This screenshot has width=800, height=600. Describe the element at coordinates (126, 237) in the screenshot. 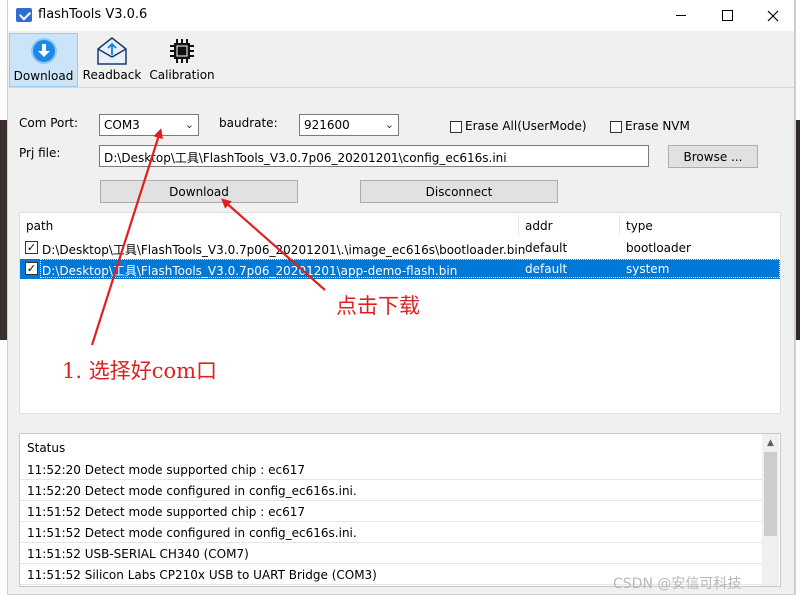

I see `arrow-to-com-port` at that location.